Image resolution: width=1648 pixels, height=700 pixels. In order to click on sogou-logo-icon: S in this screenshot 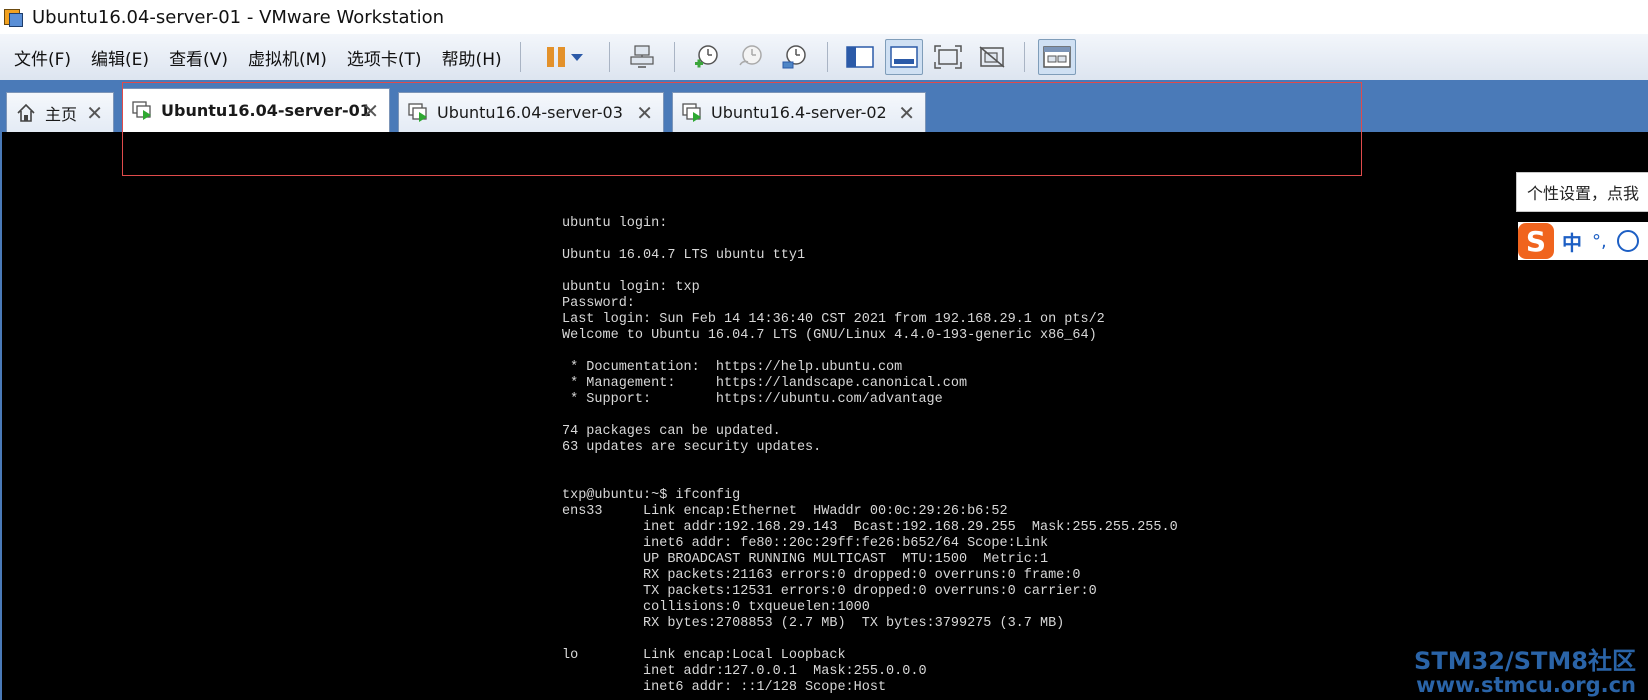, I will do `click(1536, 241)`.